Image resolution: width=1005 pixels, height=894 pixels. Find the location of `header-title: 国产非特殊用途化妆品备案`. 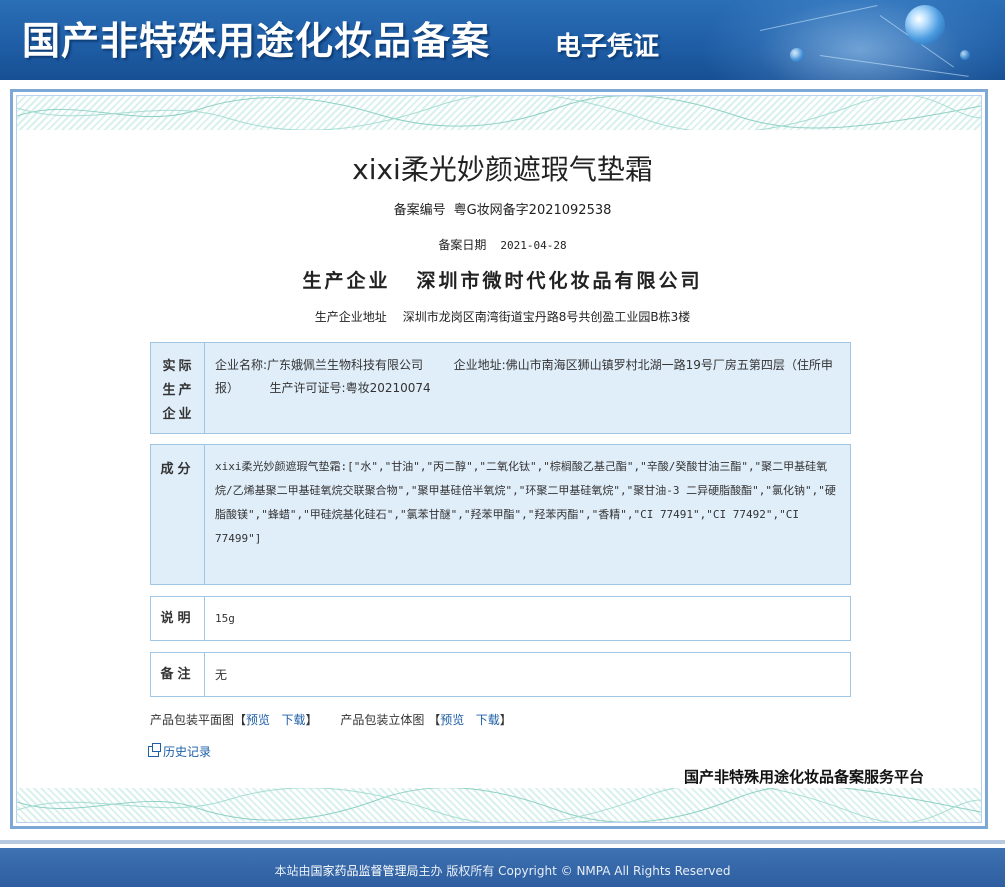

header-title: 国产非特殊用途化妆品备案 is located at coordinates (256, 40).